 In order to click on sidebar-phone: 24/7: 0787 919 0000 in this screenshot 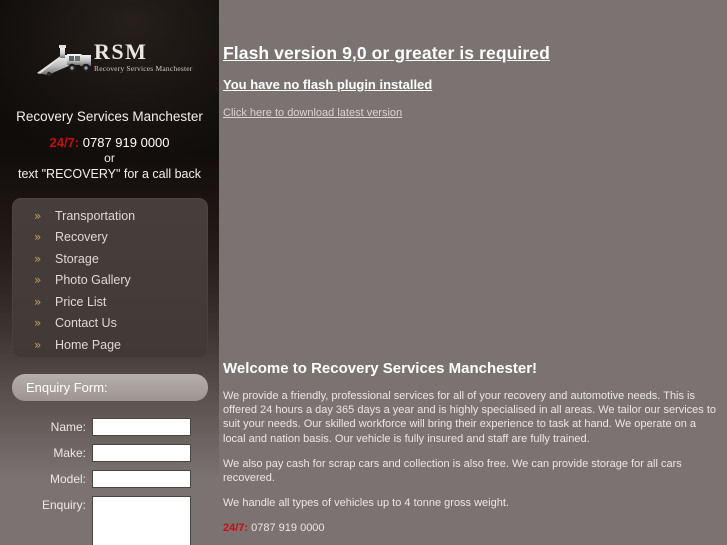, I will do `click(109, 143)`.